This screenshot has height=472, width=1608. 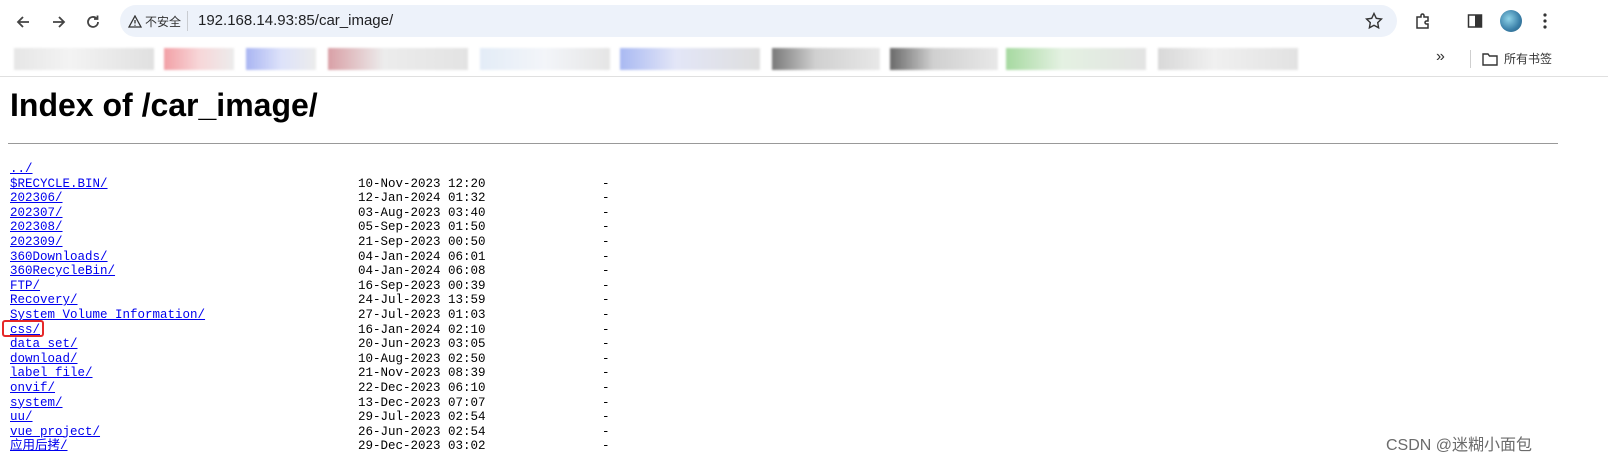 I want to click on entry-date: 16-Jan-2024 02:10, so click(x=422, y=329).